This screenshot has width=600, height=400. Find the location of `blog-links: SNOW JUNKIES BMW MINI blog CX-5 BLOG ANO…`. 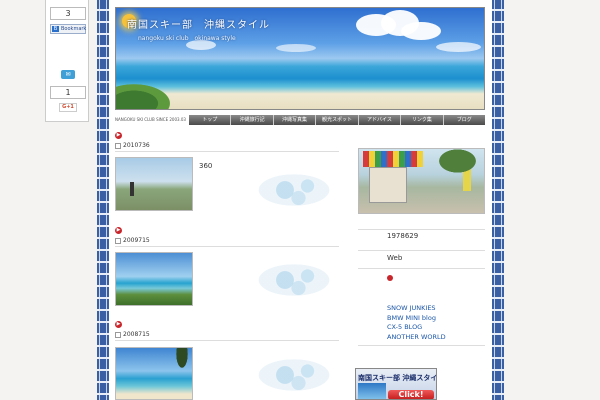

blog-links: SNOW JUNKIES BMW MINI blog CX-5 BLOG ANO… is located at coordinates (416, 323).